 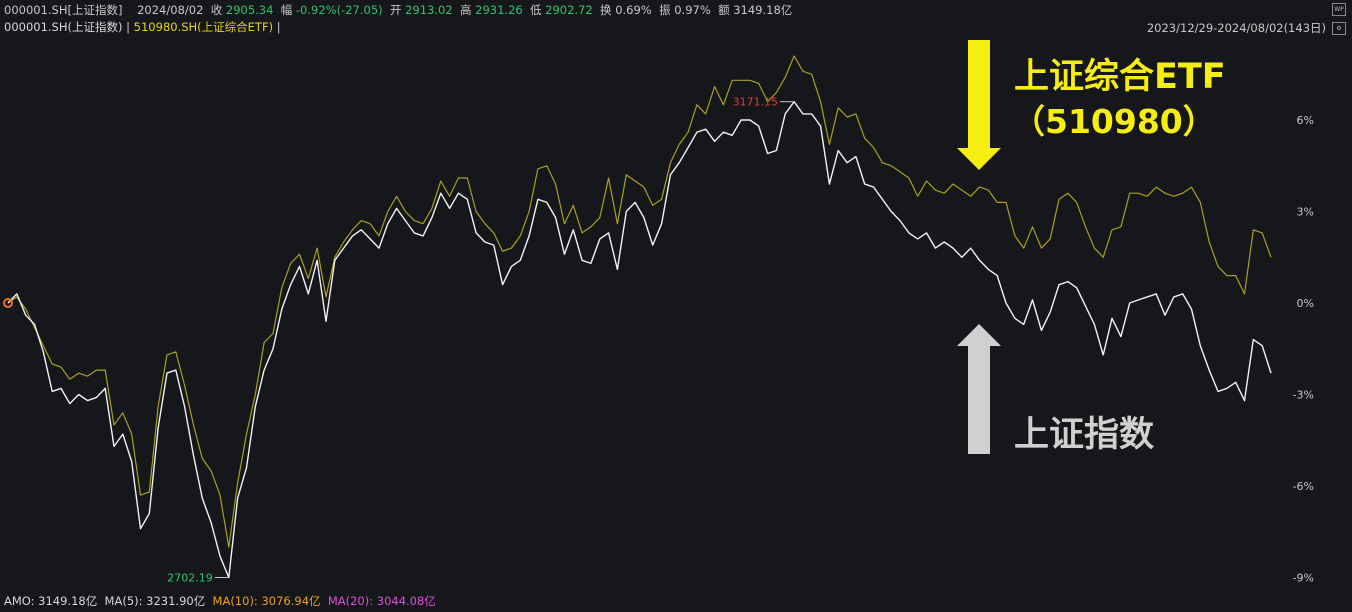 What do you see at coordinates (979, 105) in the screenshot?
I see `etf-down-arrow` at bounding box center [979, 105].